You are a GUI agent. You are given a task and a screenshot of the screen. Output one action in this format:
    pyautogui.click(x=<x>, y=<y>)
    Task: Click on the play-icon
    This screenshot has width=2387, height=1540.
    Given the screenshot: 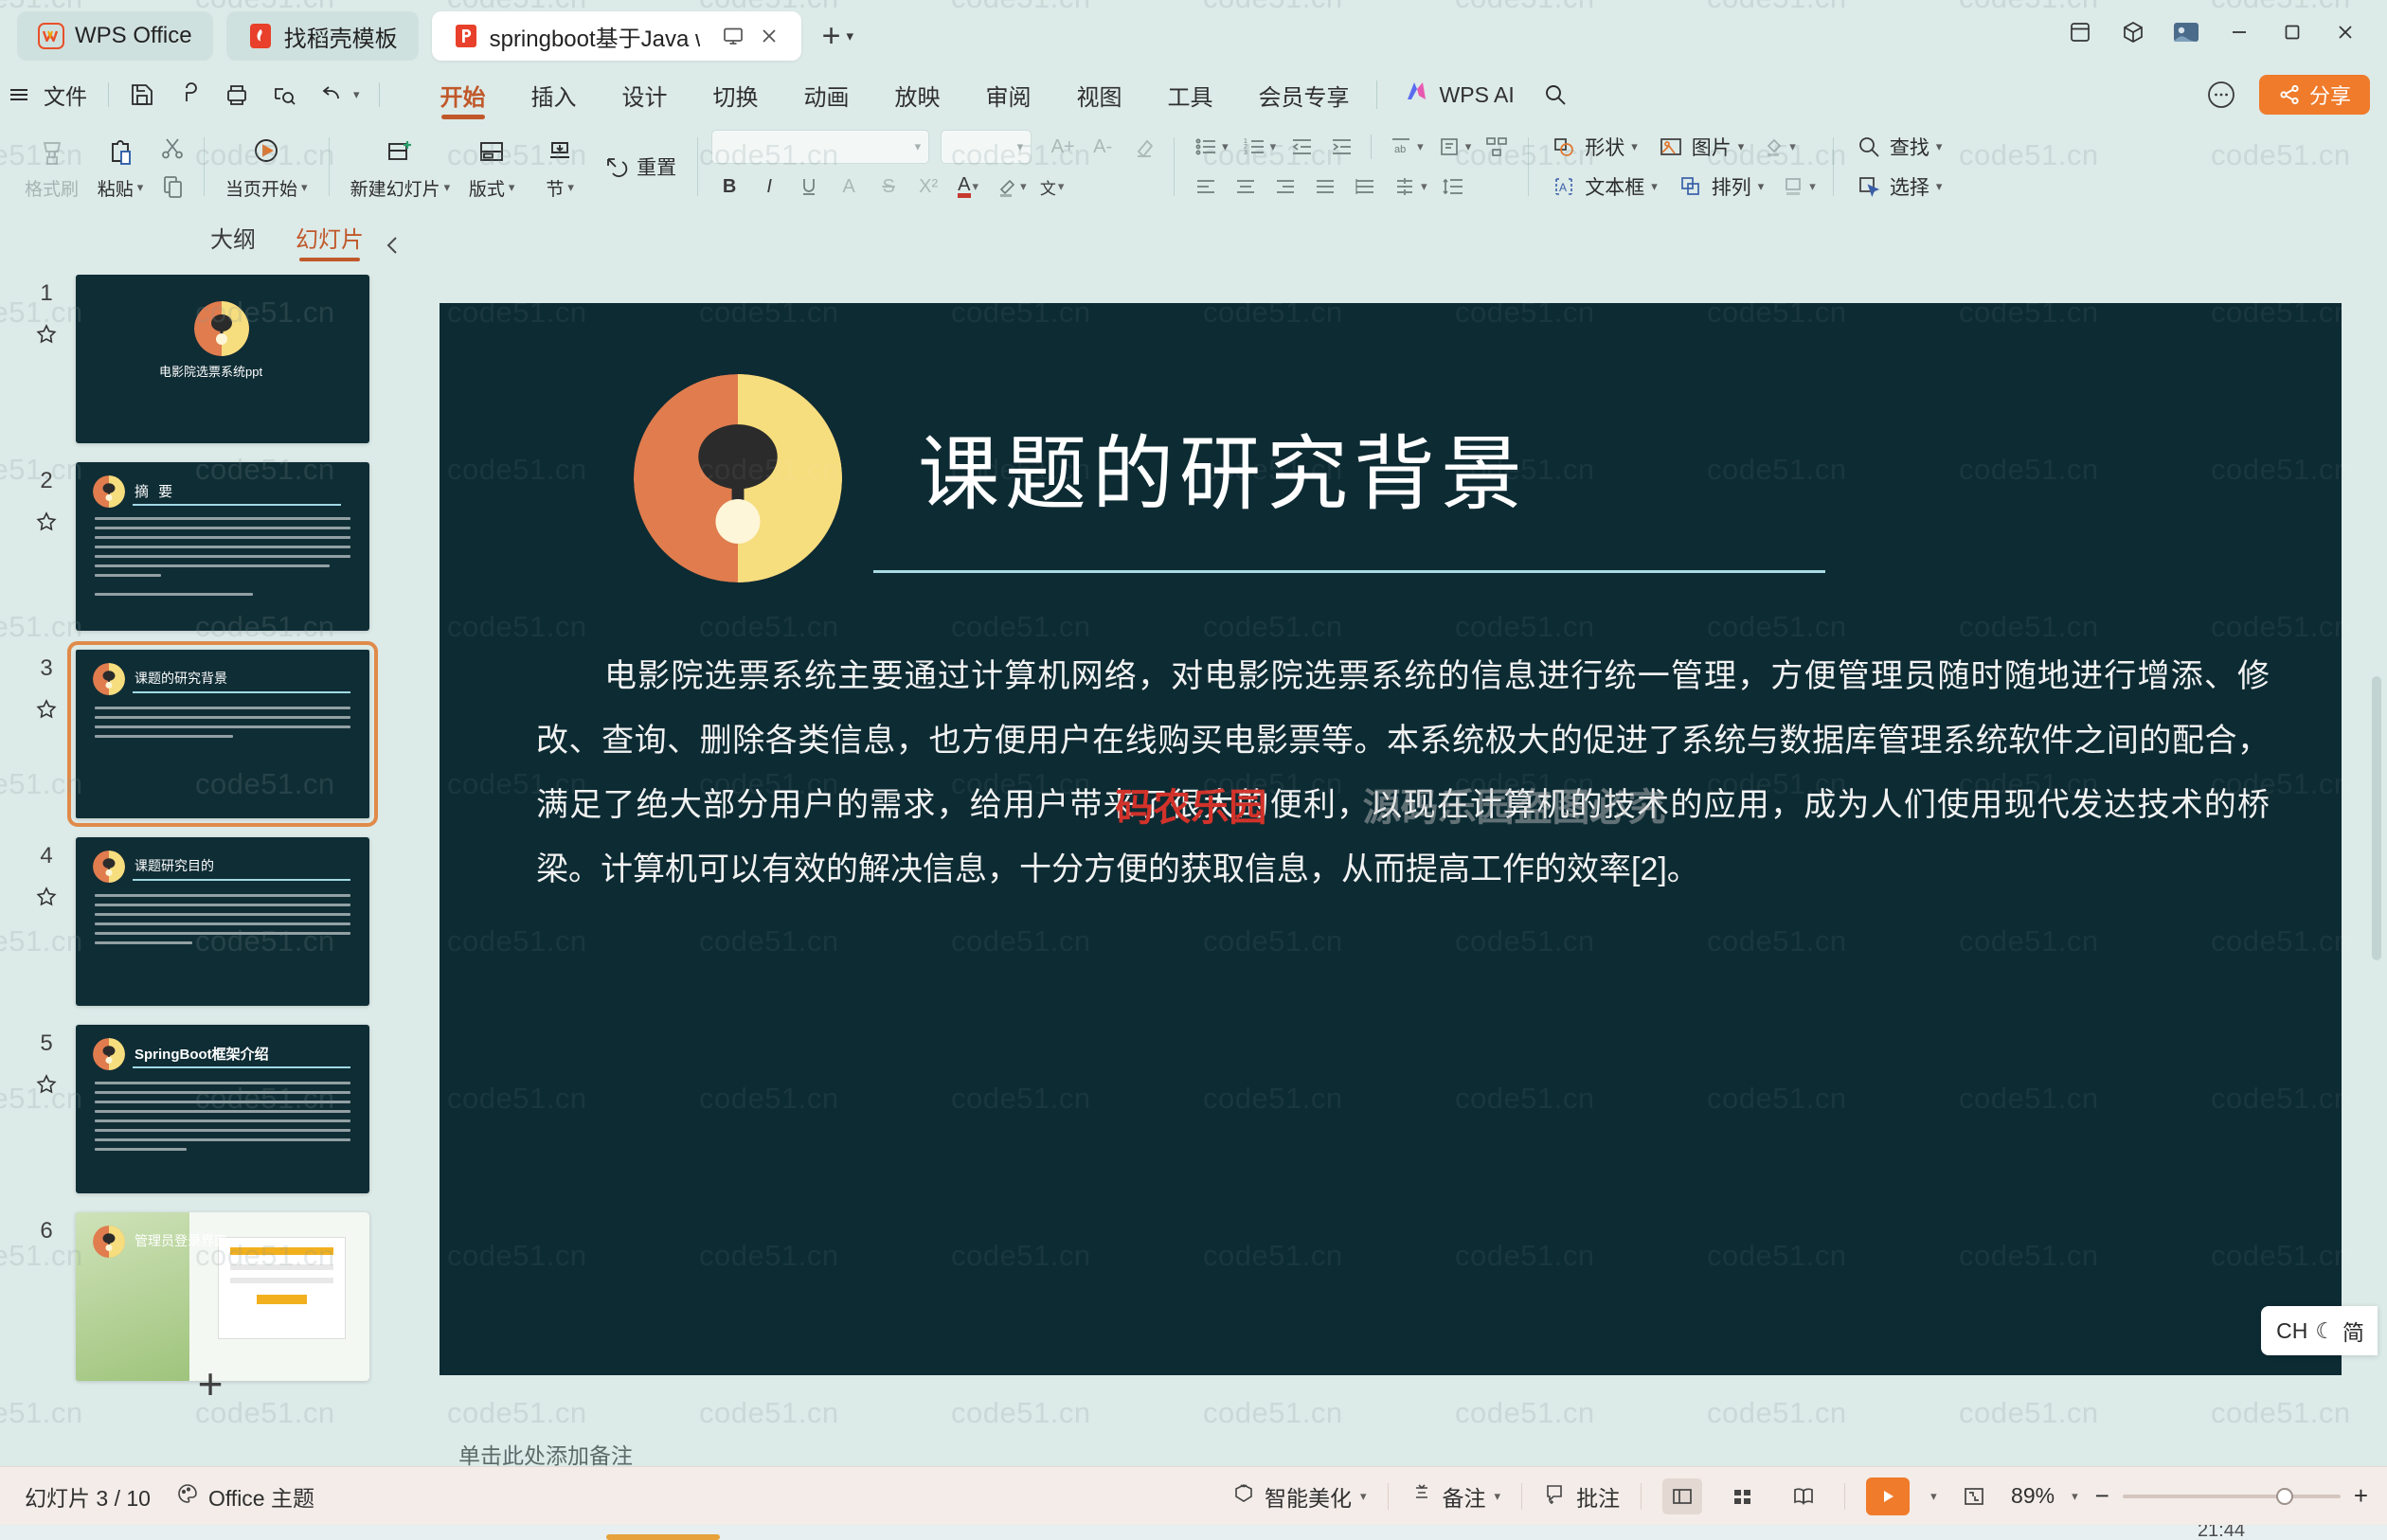 What is the action you would take?
    pyautogui.click(x=1888, y=1496)
    